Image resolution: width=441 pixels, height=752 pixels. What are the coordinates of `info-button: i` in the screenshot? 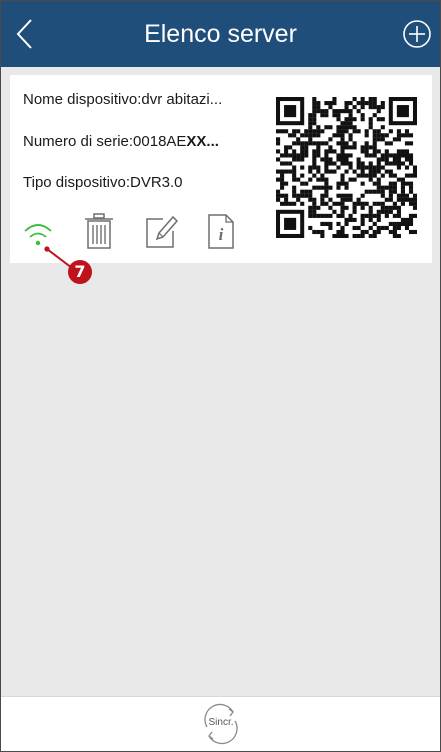 It's located at (221, 231).